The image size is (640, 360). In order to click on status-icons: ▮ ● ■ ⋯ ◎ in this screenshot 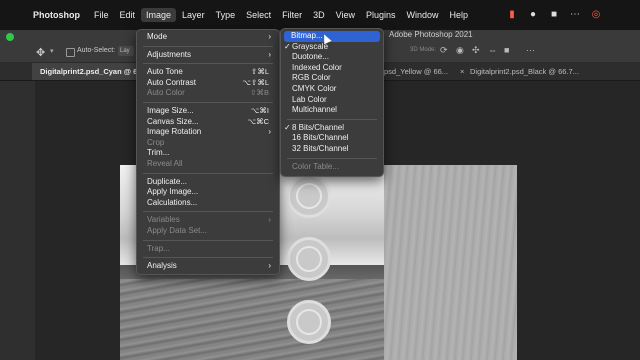, I will do `click(554, 15)`.